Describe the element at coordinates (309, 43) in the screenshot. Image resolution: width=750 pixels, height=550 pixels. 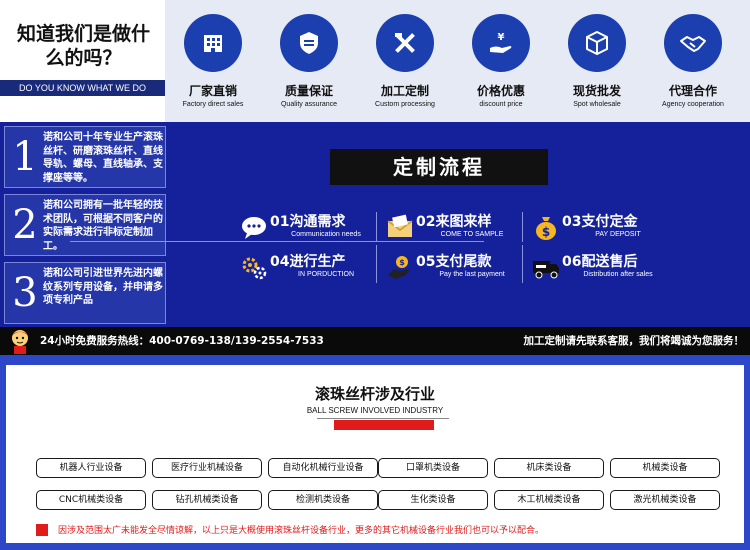
I see `shield-icon` at that location.